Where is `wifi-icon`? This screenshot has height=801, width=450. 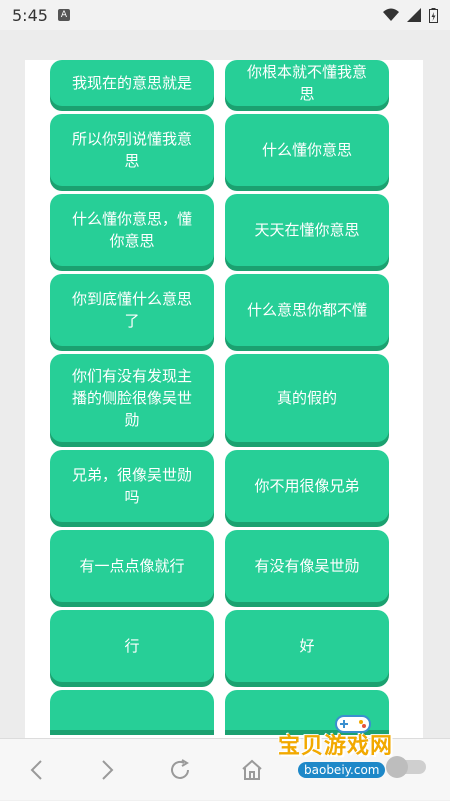 wifi-icon is located at coordinates (391, 14).